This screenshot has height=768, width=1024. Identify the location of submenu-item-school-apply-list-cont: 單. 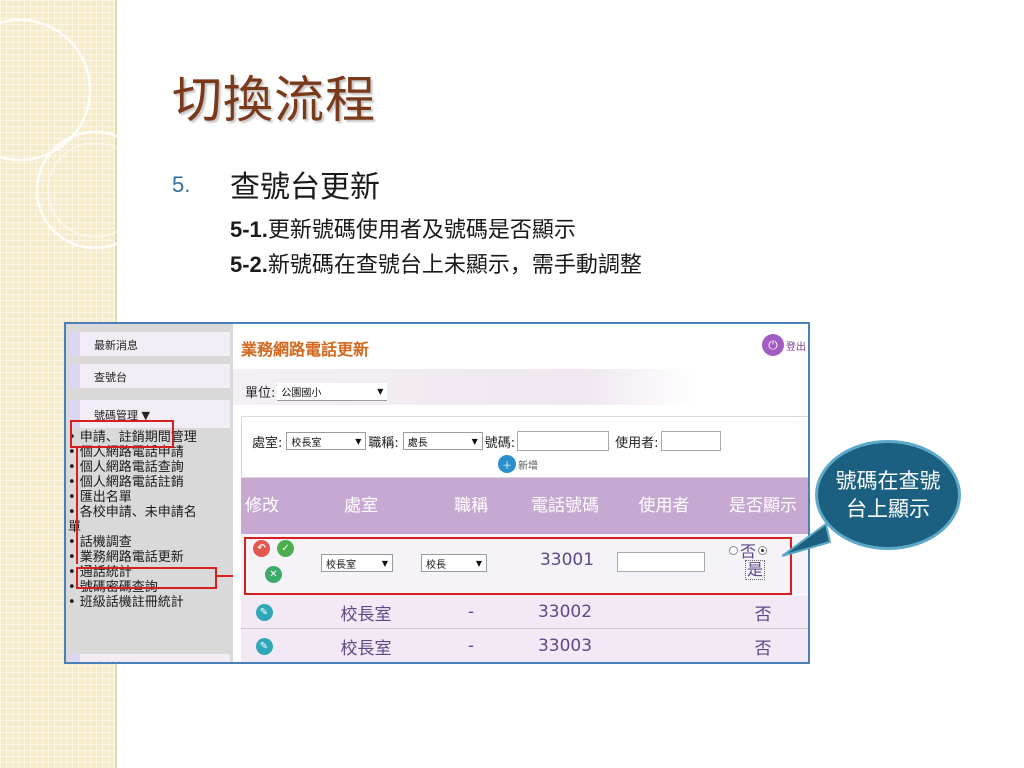
(149, 527).